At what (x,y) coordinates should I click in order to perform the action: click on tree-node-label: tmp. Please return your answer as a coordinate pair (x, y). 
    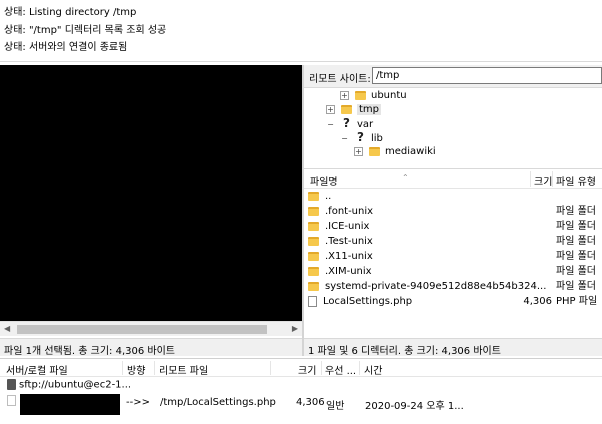
    Looking at the image, I should click on (369, 109).